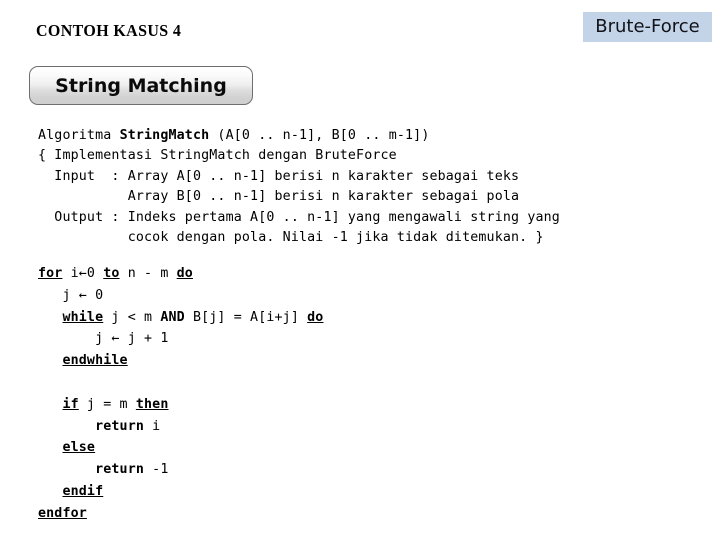  I want to click on code-segment: if, so click(70, 404).